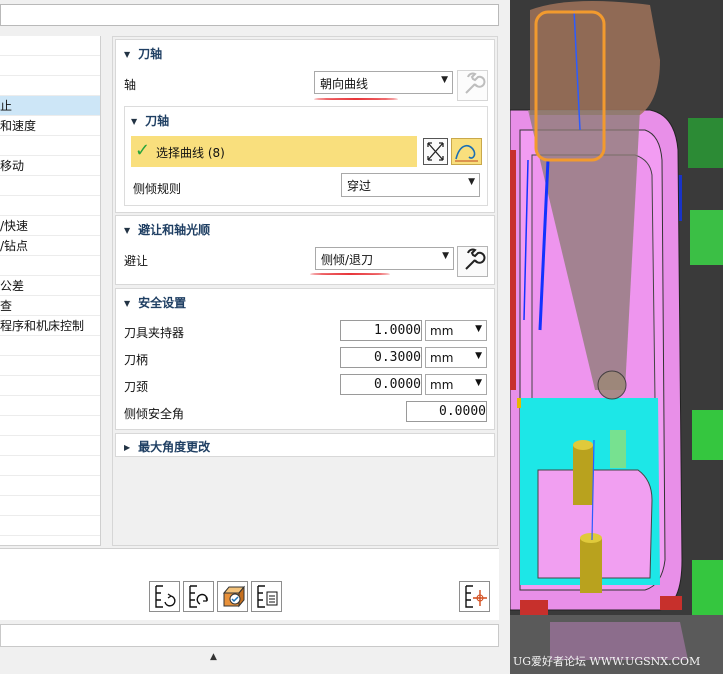 The height and width of the screenshot is (674, 723). I want to click on avoid-label: 避让, so click(136, 261).